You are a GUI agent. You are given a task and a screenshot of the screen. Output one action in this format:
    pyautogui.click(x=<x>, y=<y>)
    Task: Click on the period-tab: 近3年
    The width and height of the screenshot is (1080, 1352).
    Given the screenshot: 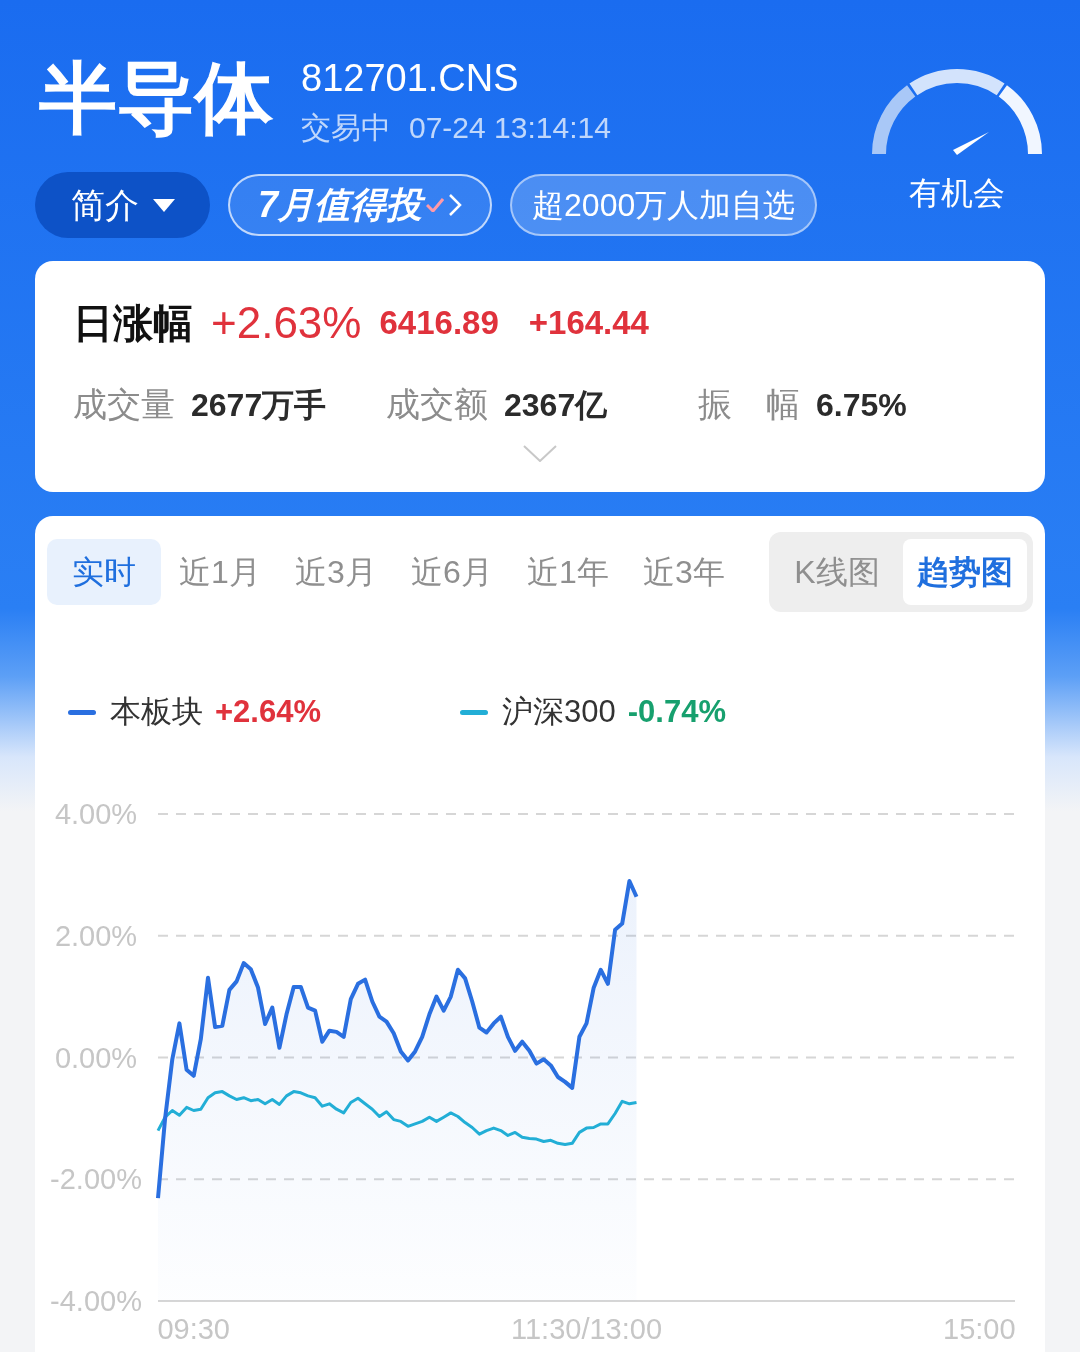 What is the action you would take?
    pyautogui.click(x=684, y=572)
    